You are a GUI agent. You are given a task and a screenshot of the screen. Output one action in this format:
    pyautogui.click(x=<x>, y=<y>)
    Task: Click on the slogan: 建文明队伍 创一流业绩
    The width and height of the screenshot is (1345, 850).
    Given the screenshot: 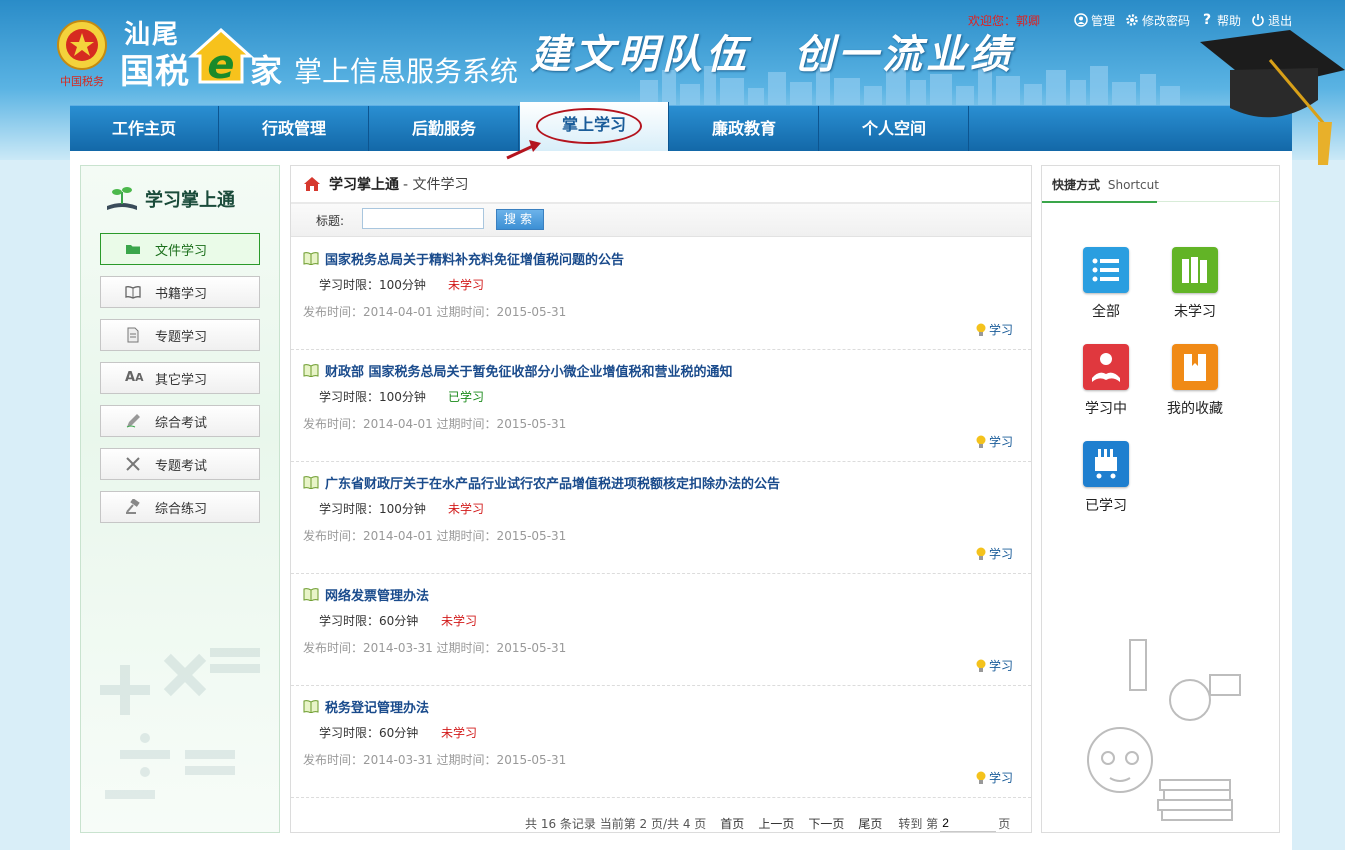 What is the action you would take?
    pyautogui.click(x=772, y=54)
    